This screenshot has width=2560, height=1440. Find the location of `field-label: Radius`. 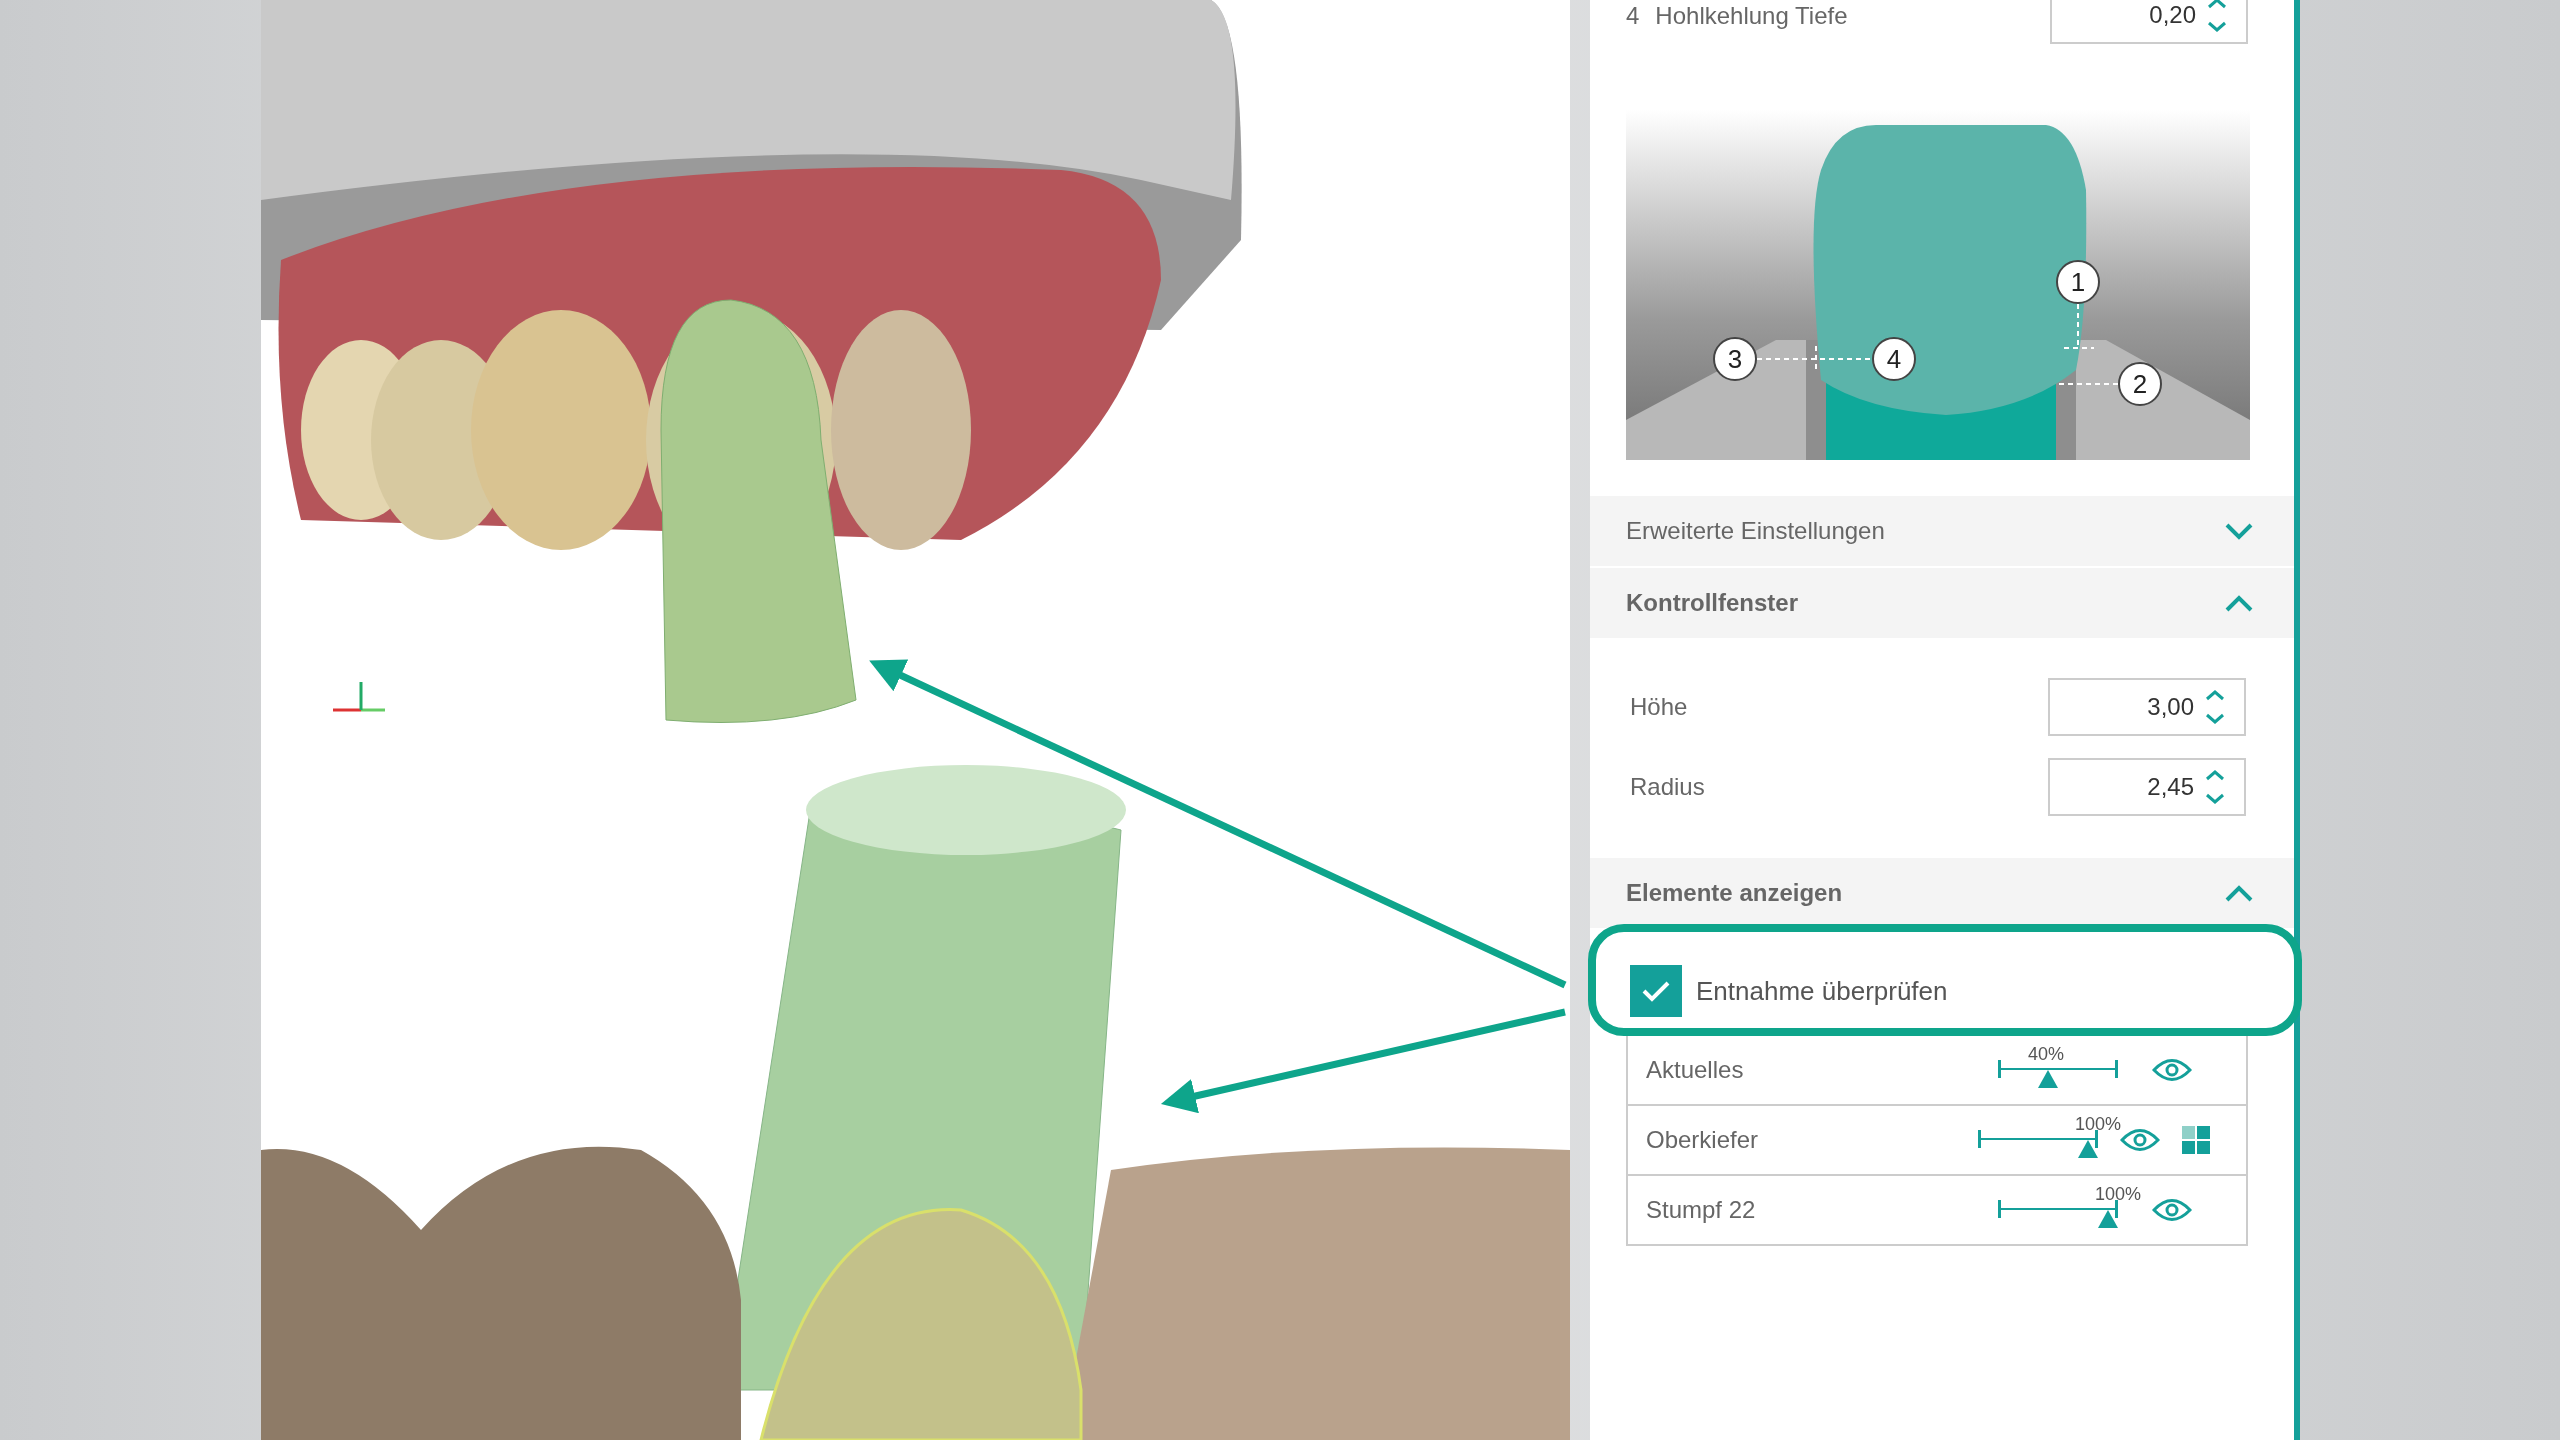

field-label: Radius is located at coordinates (1667, 787).